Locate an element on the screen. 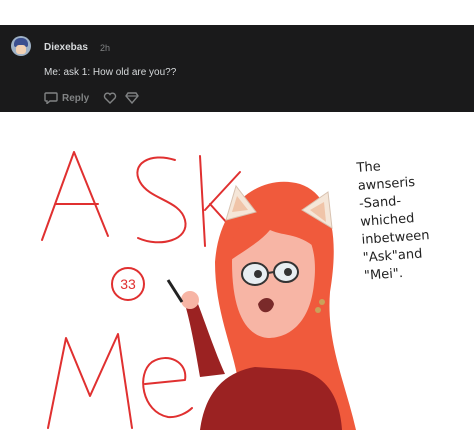 This screenshot has width=474, height=430. like-button is located at coordinates (110, 98).